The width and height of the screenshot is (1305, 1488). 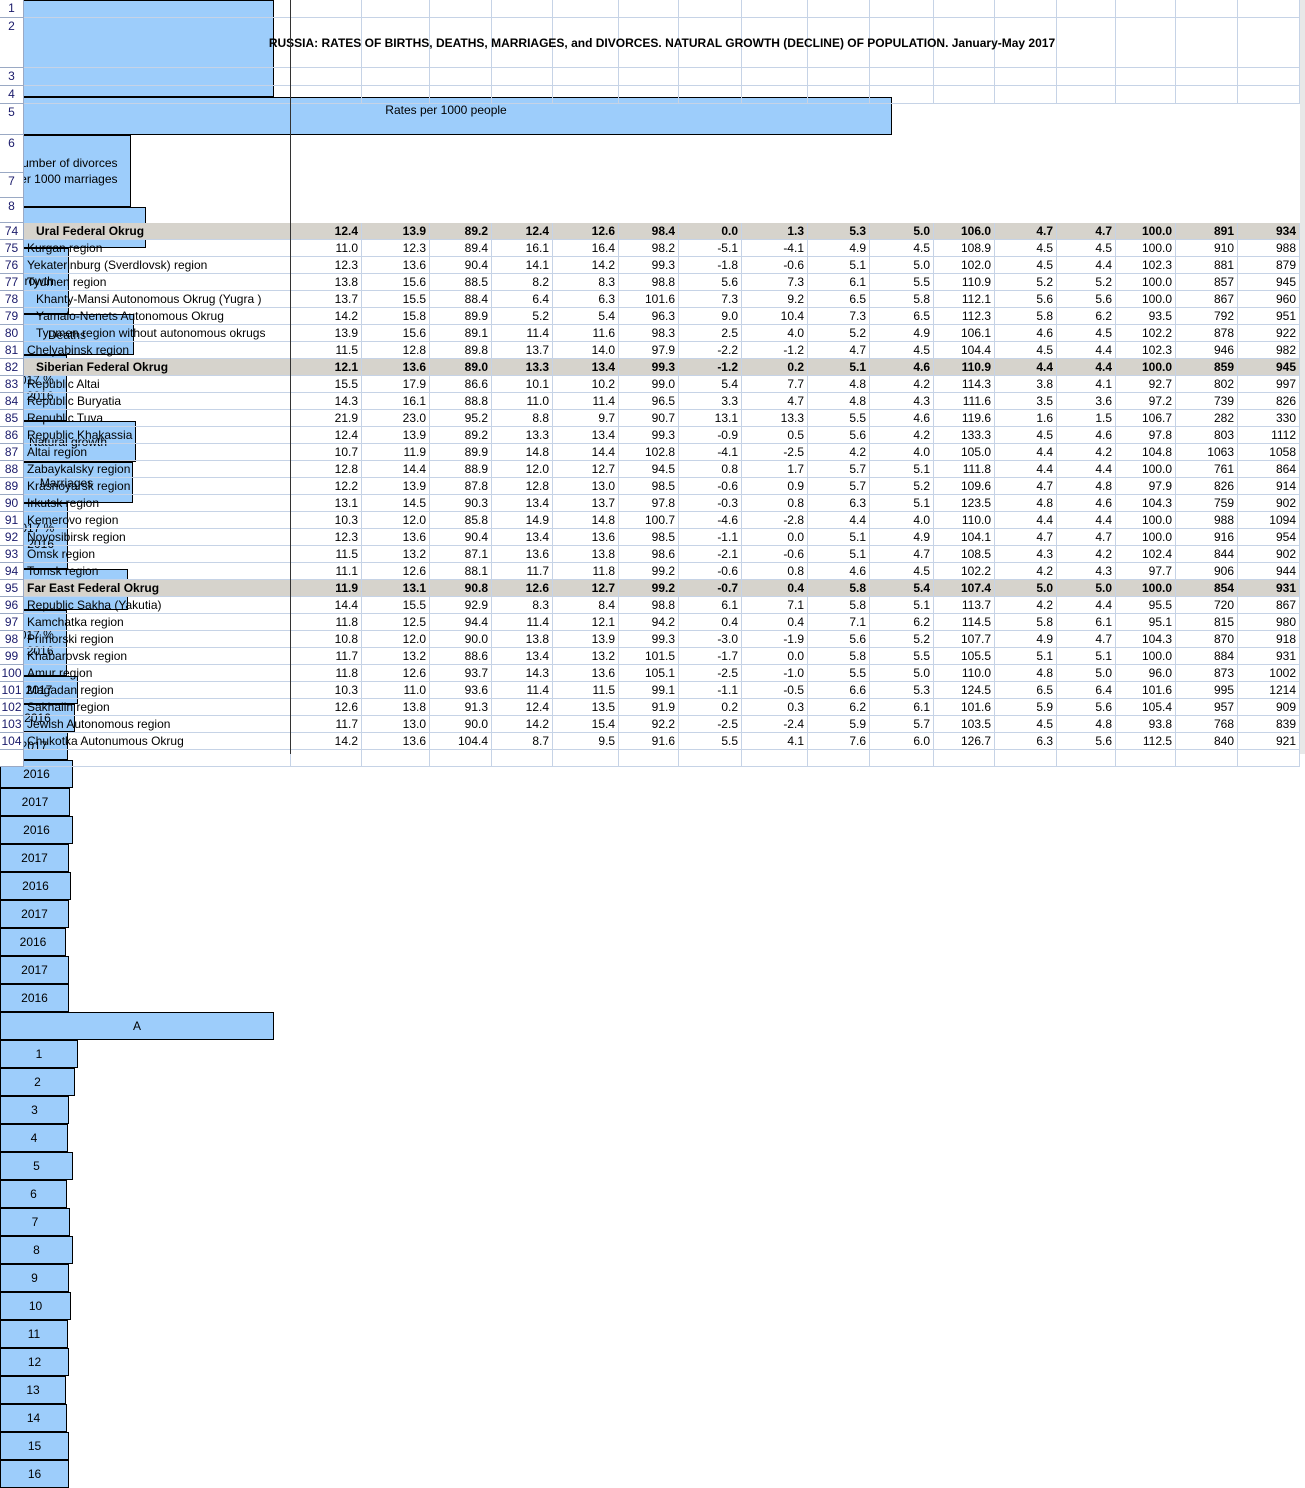 I want to click on row-header: 84, so click(x=12, y=401).